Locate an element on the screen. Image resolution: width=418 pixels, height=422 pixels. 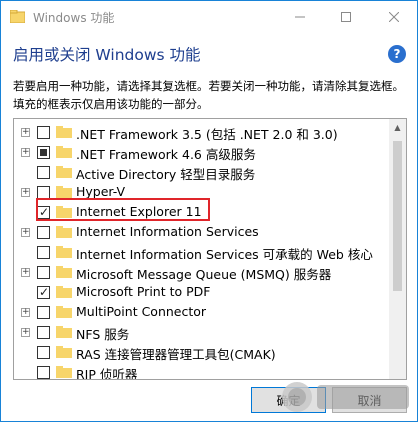
feature-row: Active Directory 轻型目录服务 is located at coordinates (202, 172).